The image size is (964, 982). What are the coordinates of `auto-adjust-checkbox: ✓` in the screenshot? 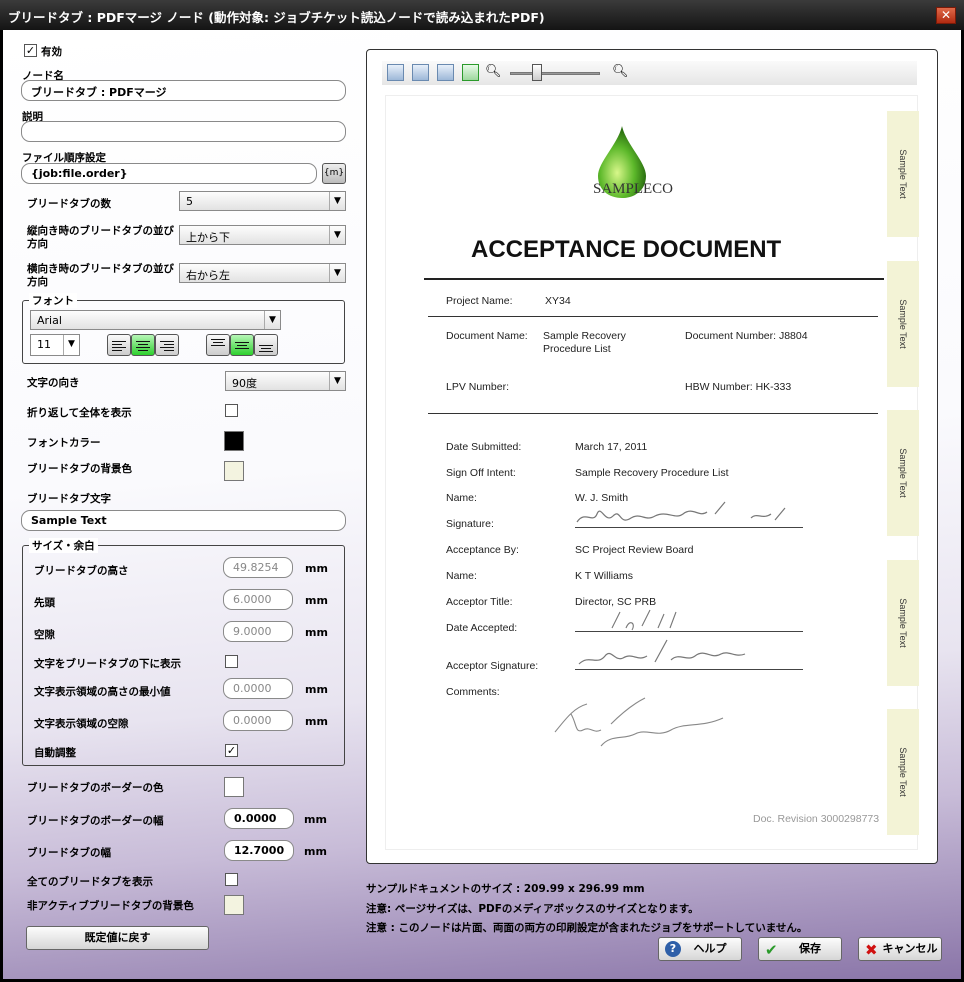 It's located at (231, 750).